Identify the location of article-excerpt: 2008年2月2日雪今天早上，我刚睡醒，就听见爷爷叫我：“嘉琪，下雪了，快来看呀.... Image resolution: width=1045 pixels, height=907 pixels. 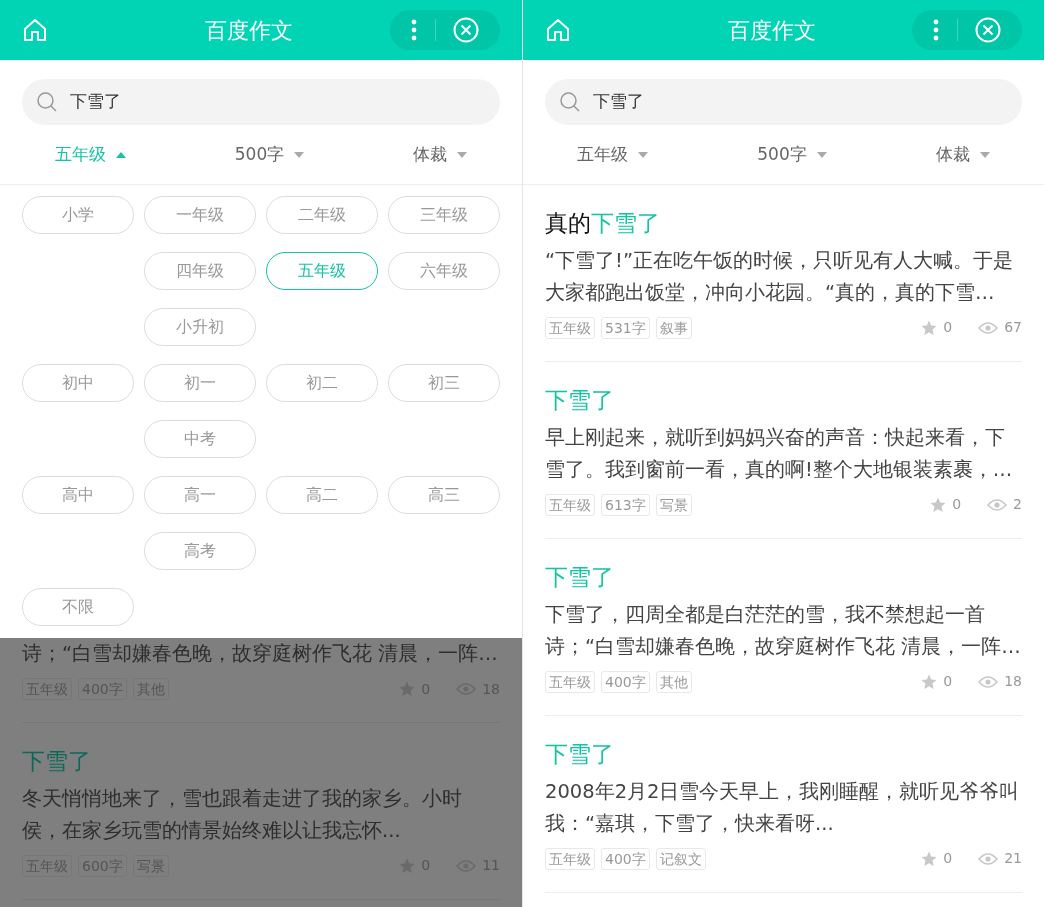
(783, 807).